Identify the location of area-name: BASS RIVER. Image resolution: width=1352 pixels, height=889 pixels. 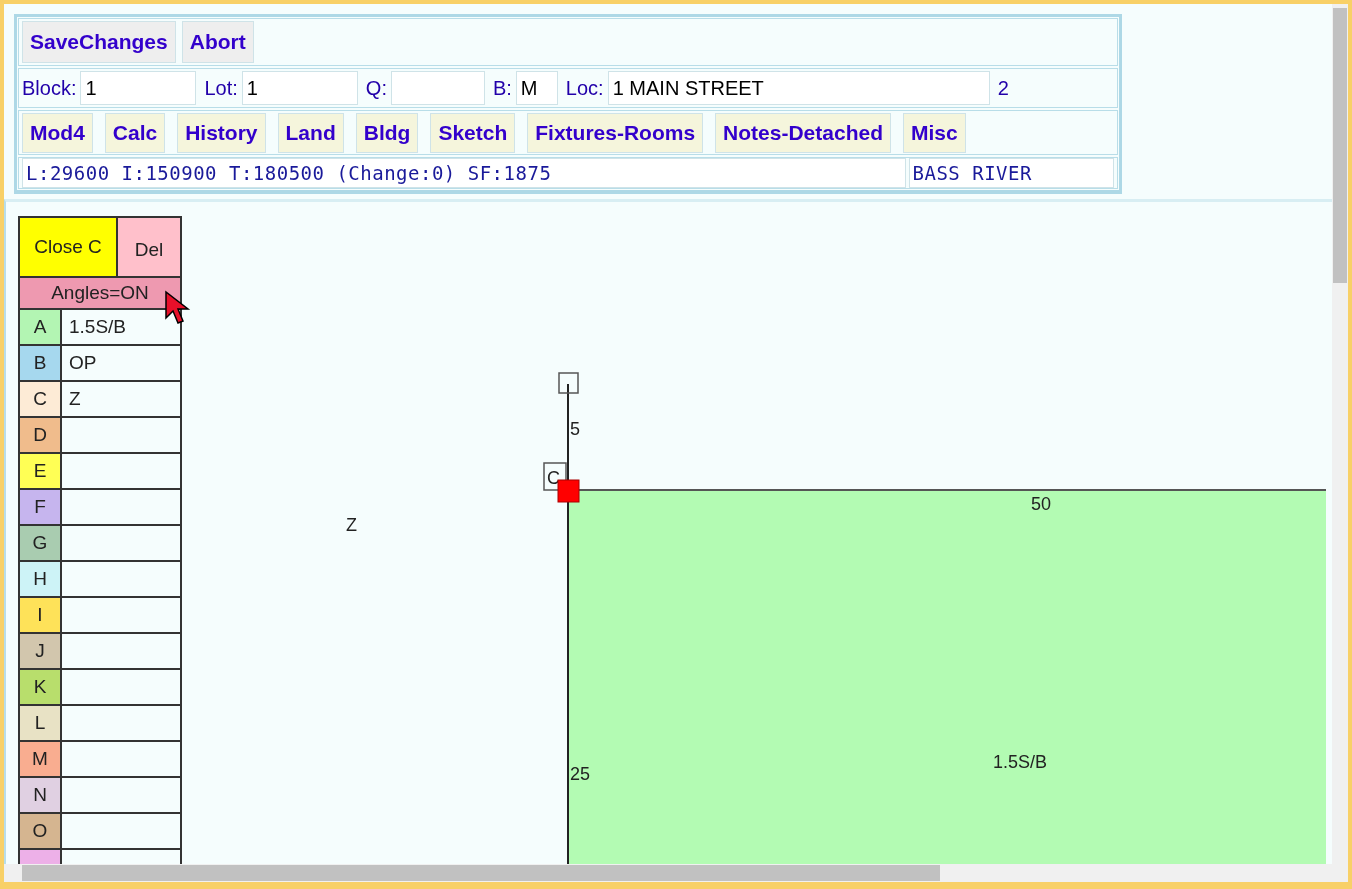
(1011, 173).